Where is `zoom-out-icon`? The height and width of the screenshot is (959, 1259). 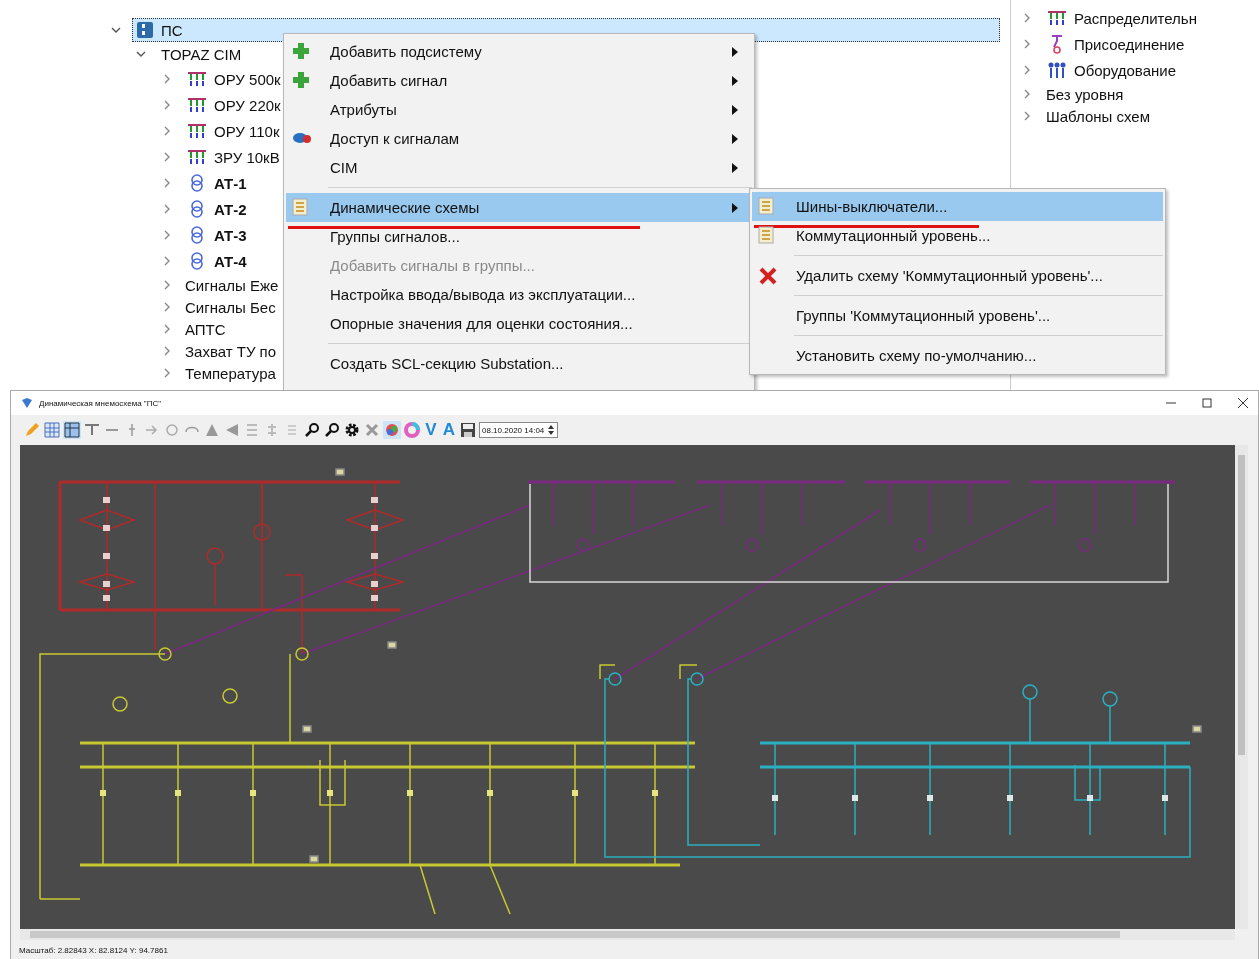
zoom-out-icon is located at coordinates (332, 430).